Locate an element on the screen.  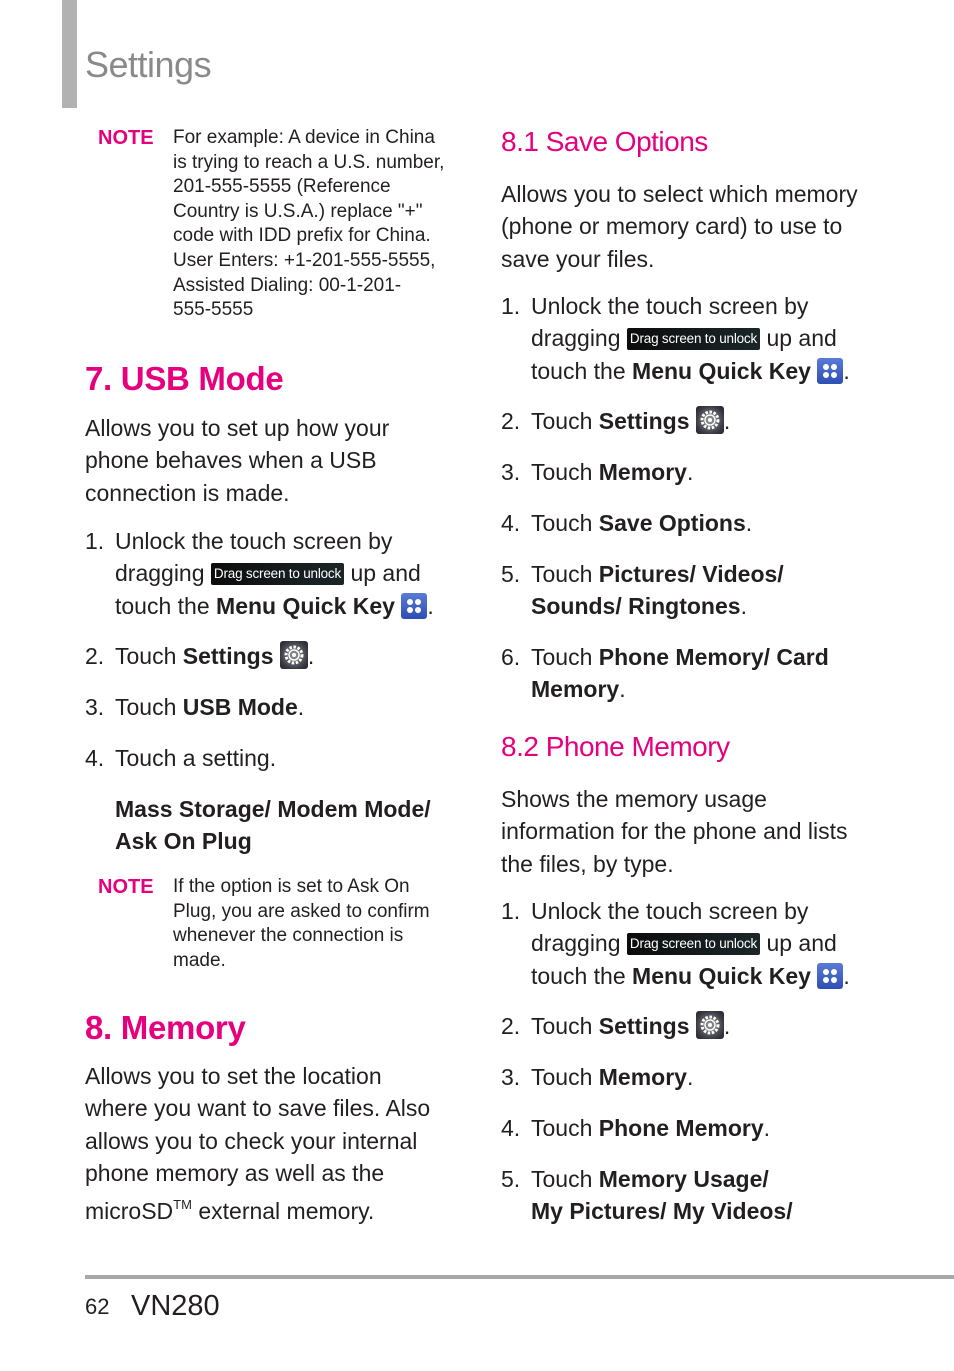
section-heading-usb-mode: 7. USB Mode is located at coordinates (184, 378).